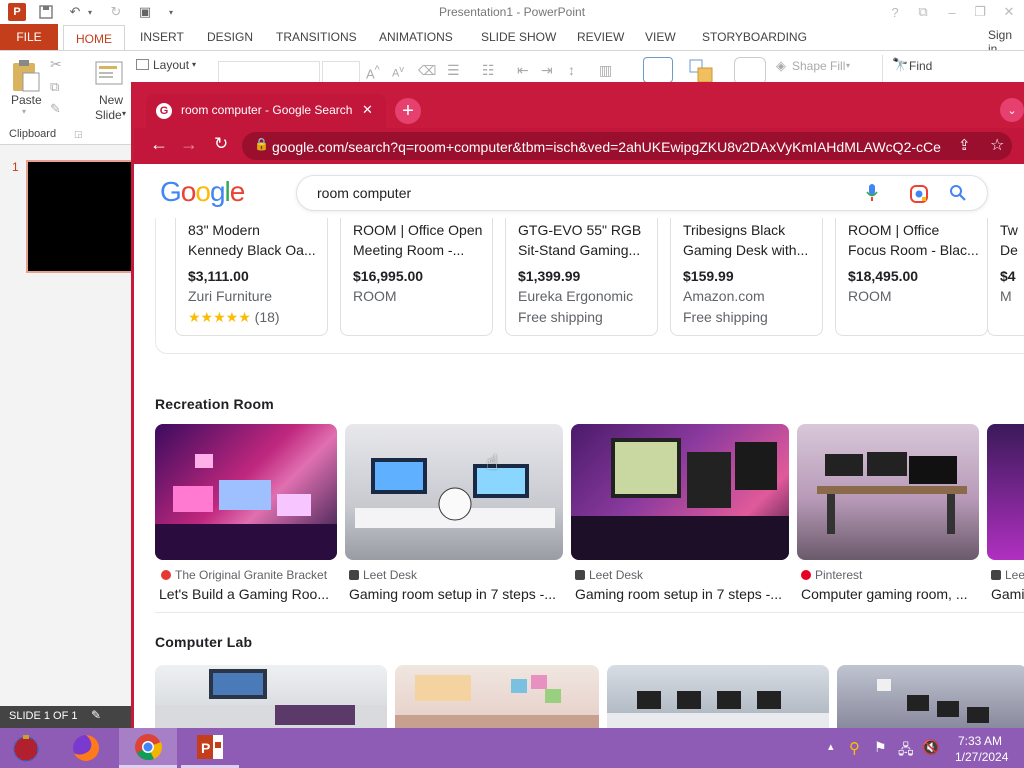 This screenshot has width=1024, height=768. What do you see at coordinates (605, 70) in the screenshot?
I see `text-columns-icon: ▥` at bounding box center [605, 70].